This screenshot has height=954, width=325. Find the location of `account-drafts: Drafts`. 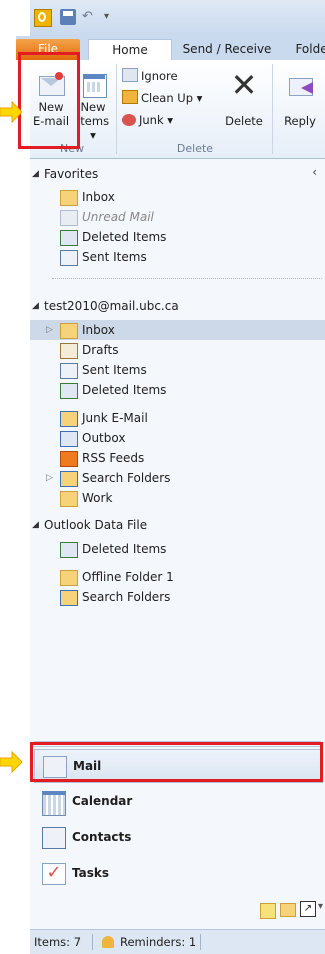

account-drafts: Drafts is located at coordinates (177, 350).